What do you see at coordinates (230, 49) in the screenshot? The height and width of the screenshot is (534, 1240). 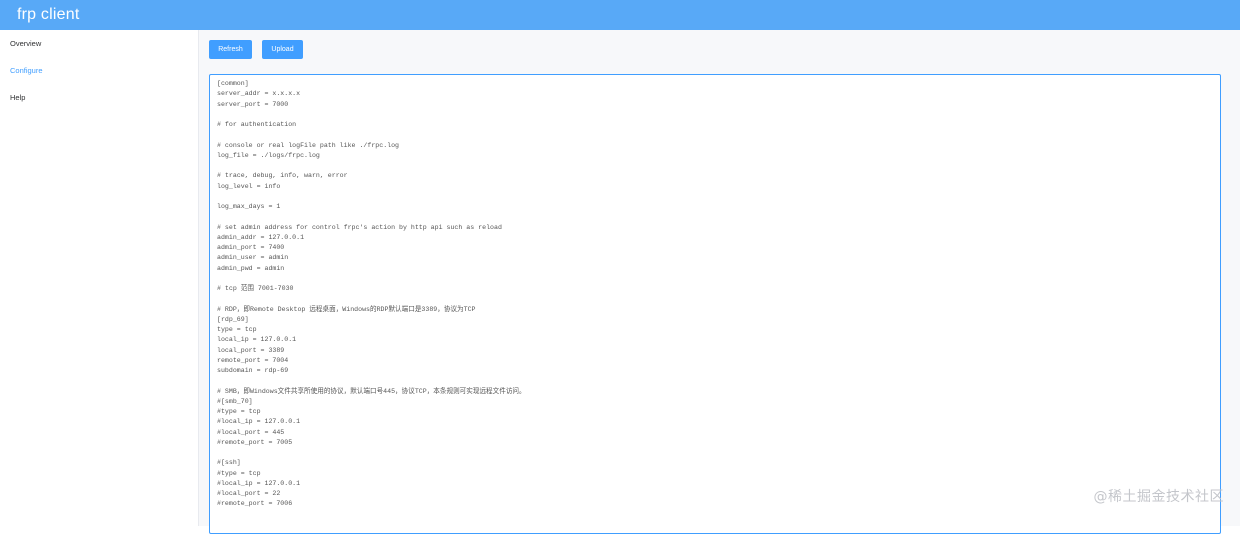 I see `refresh-button: Refresh` at bounding box center [230, 49].